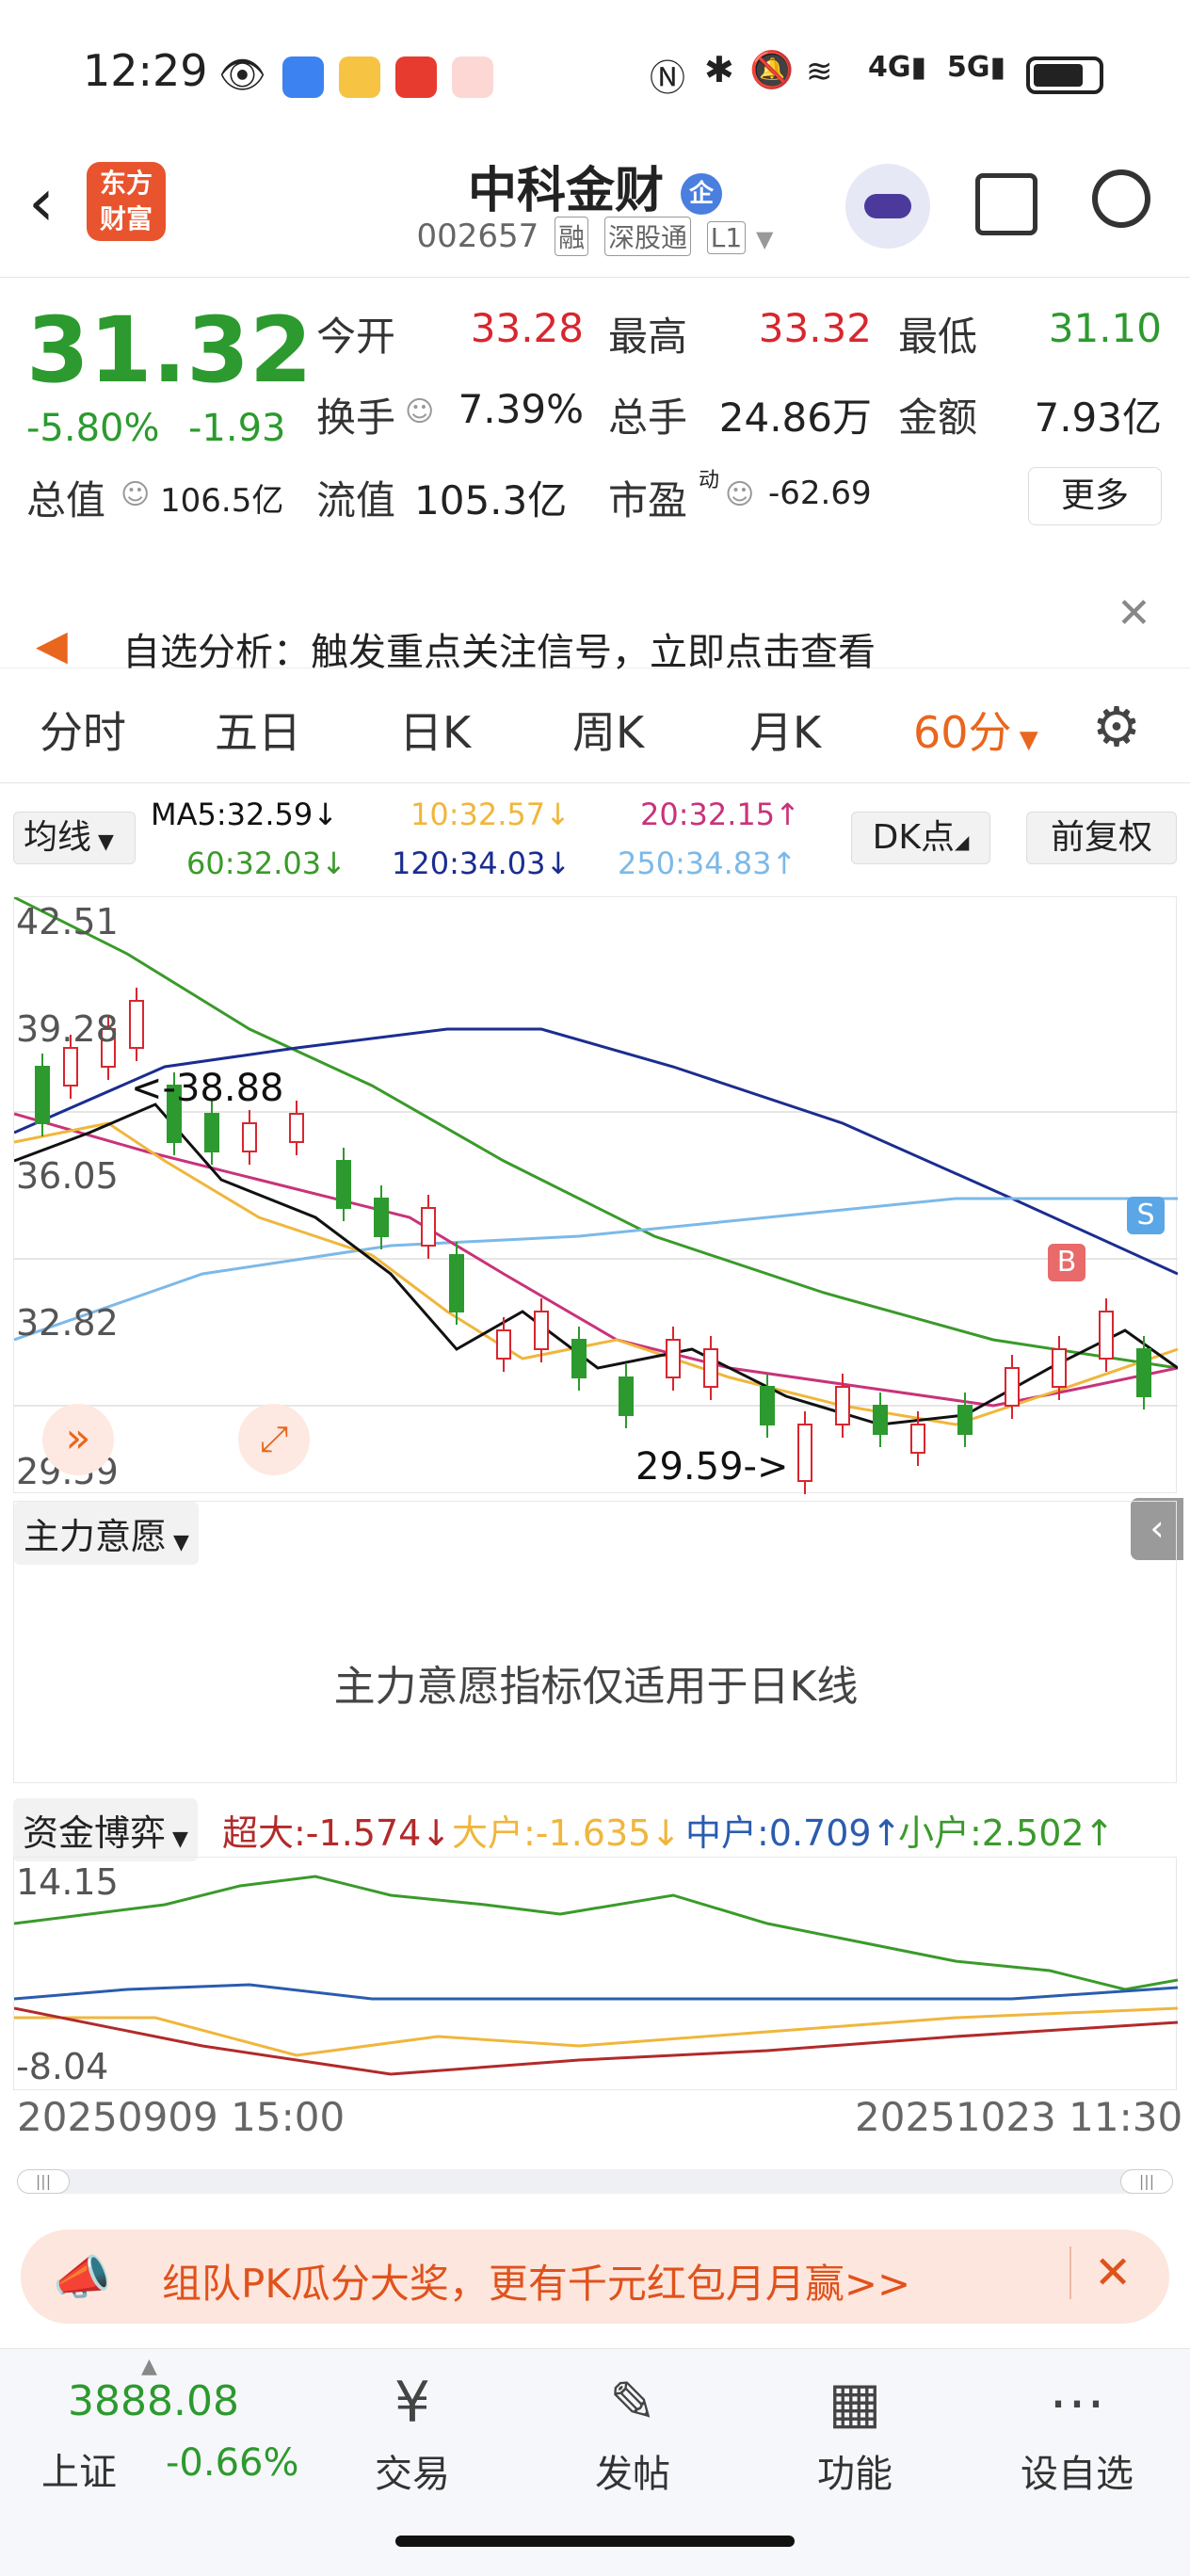 This screenshot has width=1190, height=2576. I want to click on indicator-panel-main-intention: 主力意愿 ▼ 主力意愿指标仅适用于日K线, so click(595, 1642).